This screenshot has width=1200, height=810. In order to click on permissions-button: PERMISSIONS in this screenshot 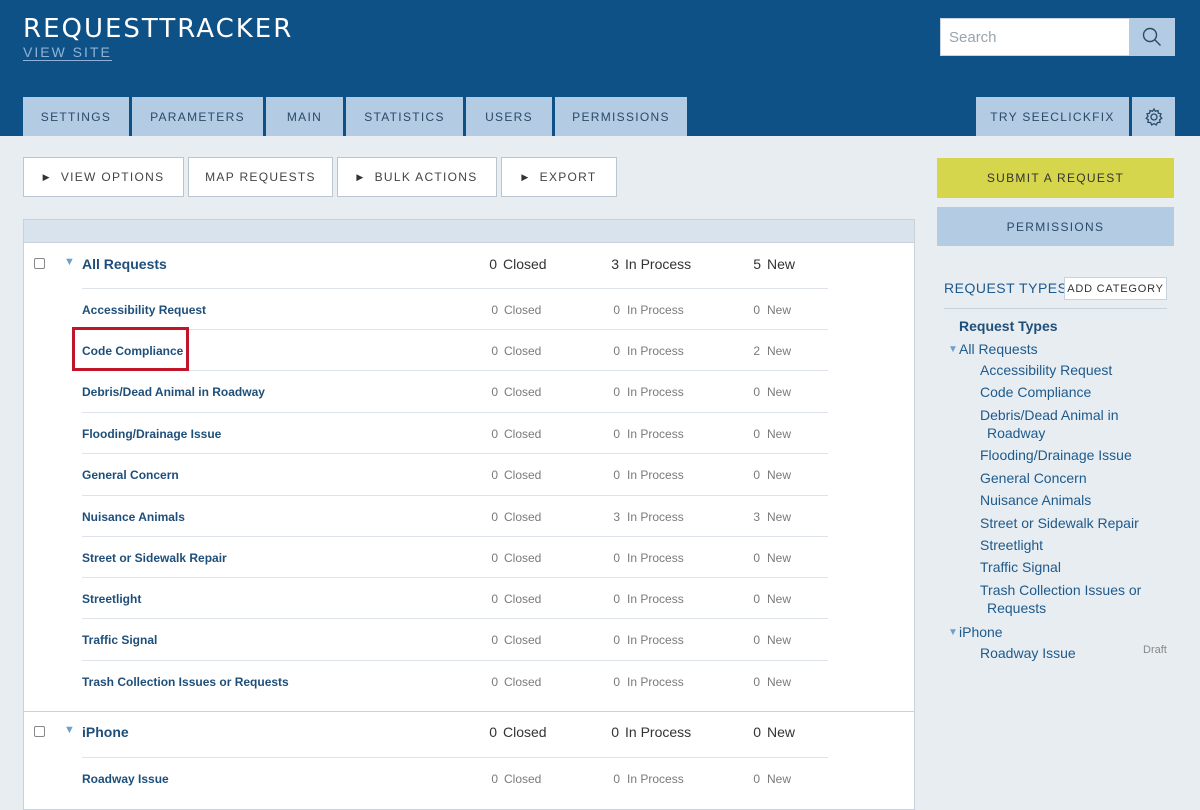, I will do `click(1055, 226)`.